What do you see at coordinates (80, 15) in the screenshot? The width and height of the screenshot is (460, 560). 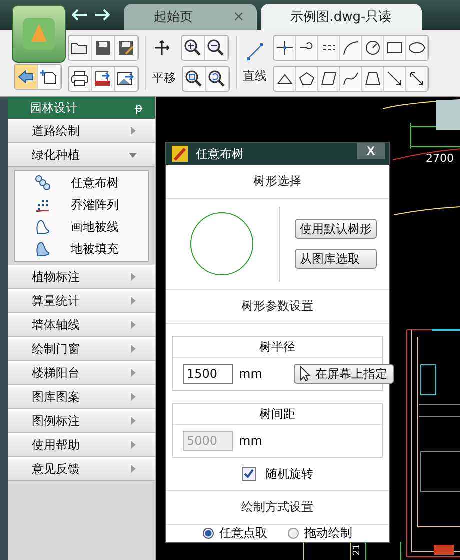 I see `undo-icon` at bounding box center [80, 15].